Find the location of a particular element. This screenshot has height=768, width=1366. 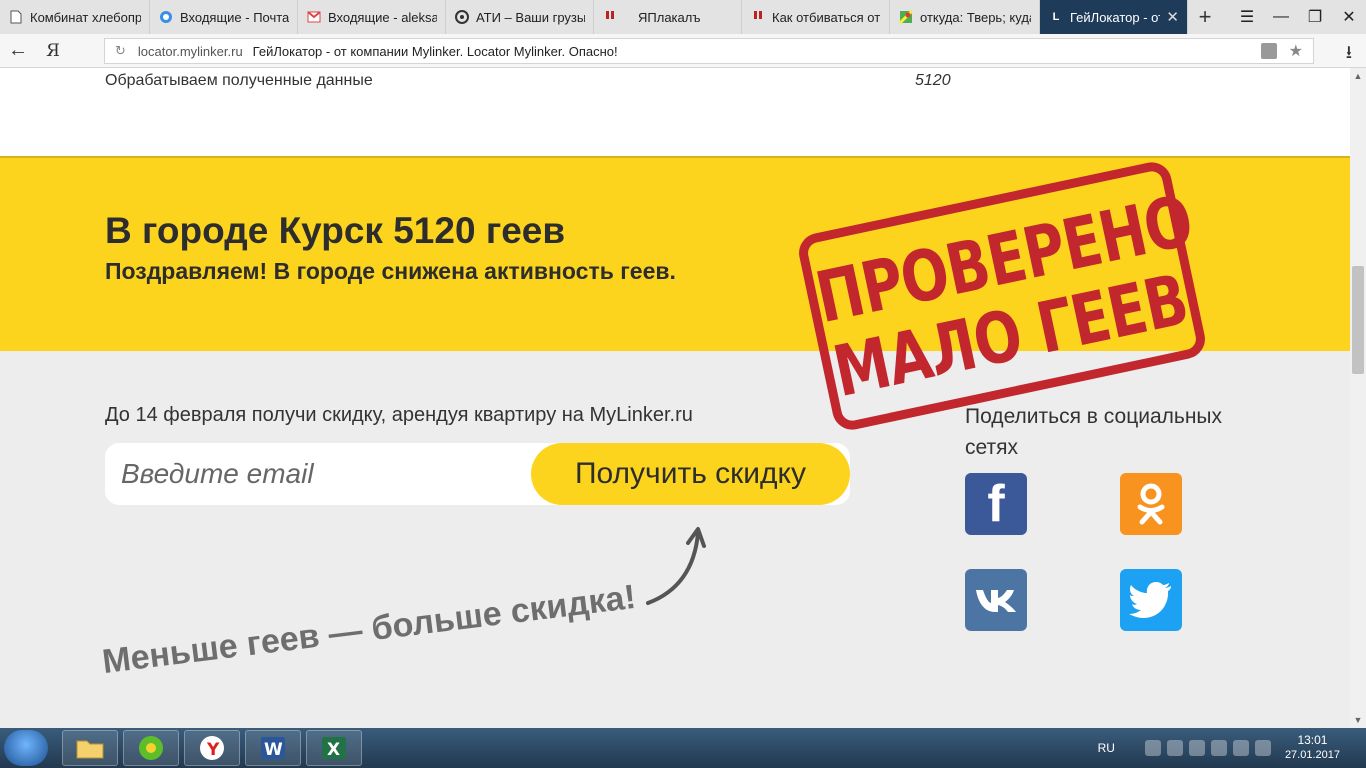

get-discount-button: Получить скидку is located at coordinates (690, 474).